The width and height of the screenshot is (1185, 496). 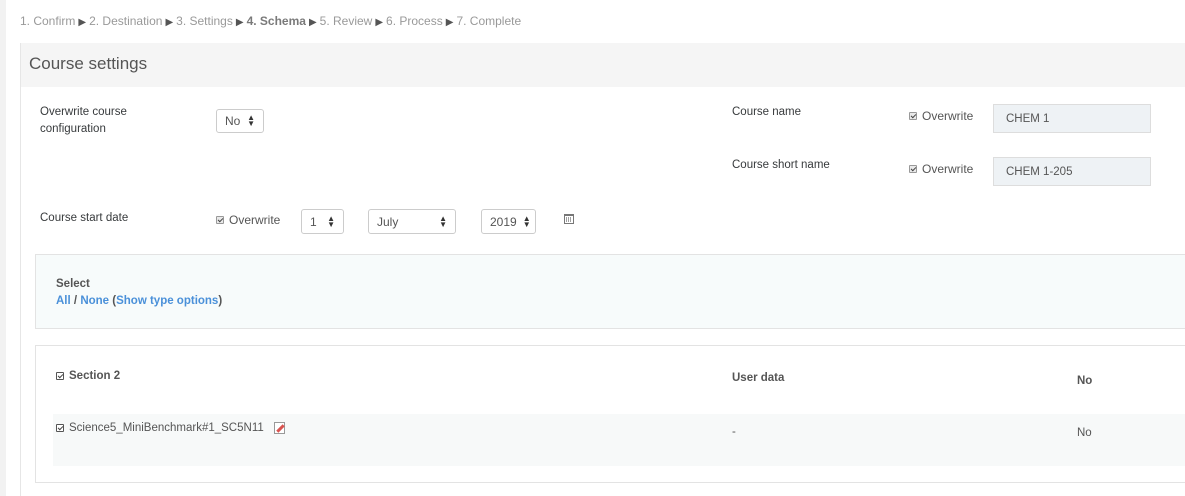 What do you see at coordinates (346, 21) in the screenshot?
I see `step-review: 5. Review` at bounding box center [346, 21].